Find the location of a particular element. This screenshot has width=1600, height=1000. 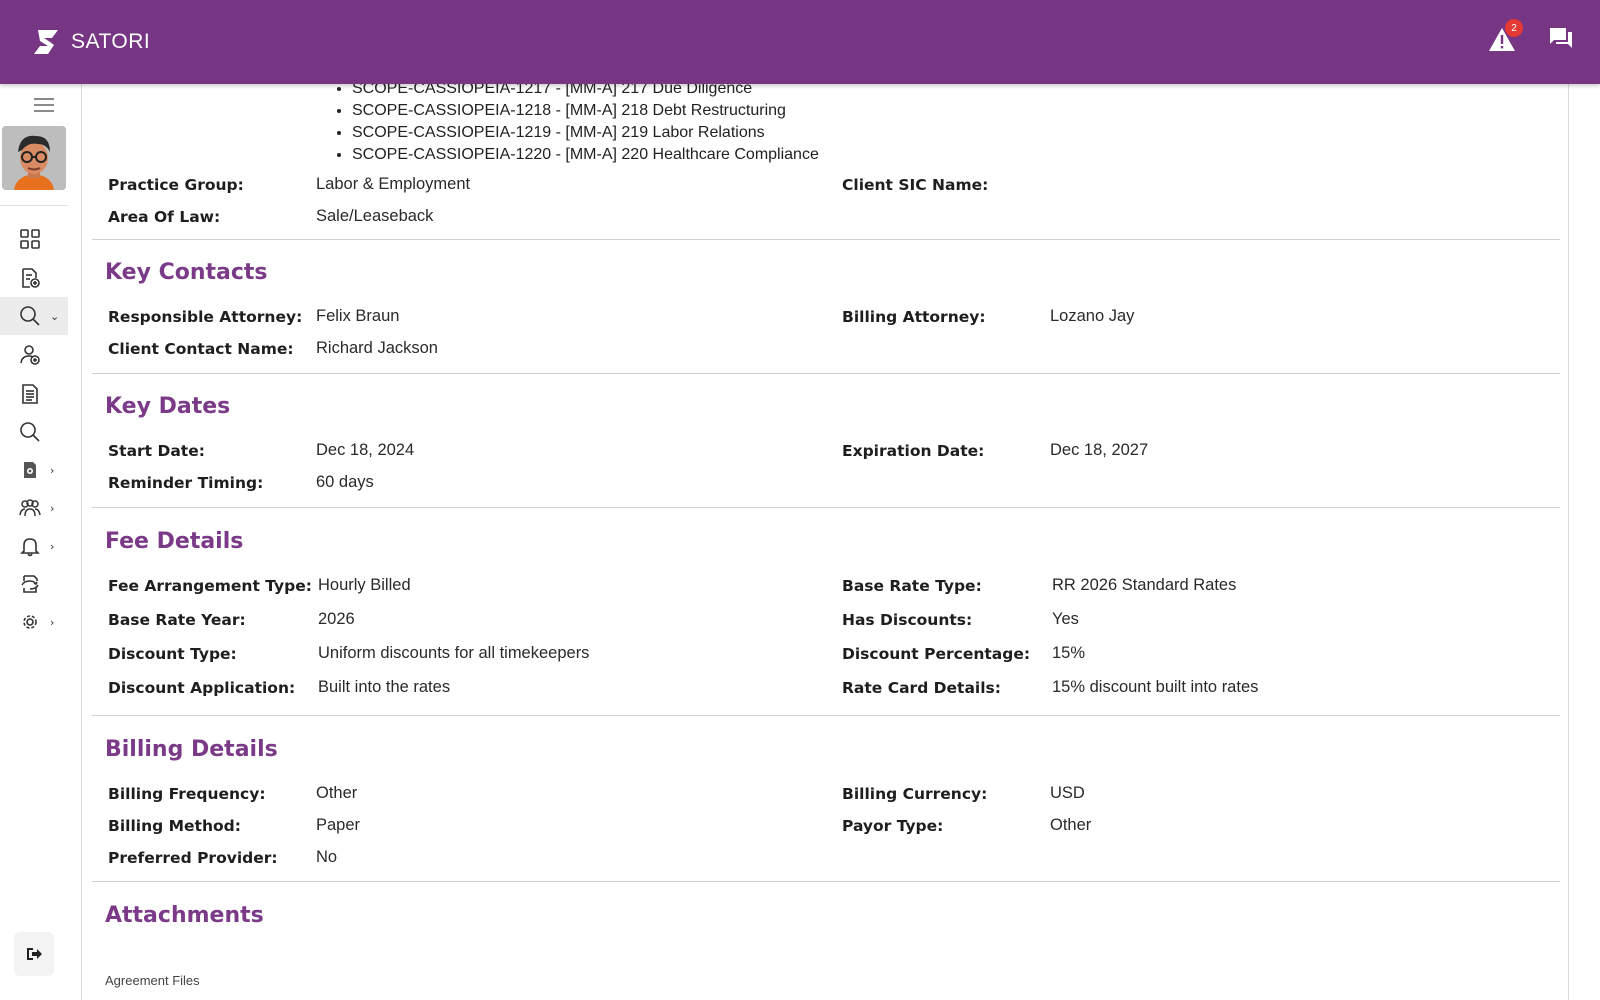

alert-count-badge: 2 is located at coordinates (1514, 28).